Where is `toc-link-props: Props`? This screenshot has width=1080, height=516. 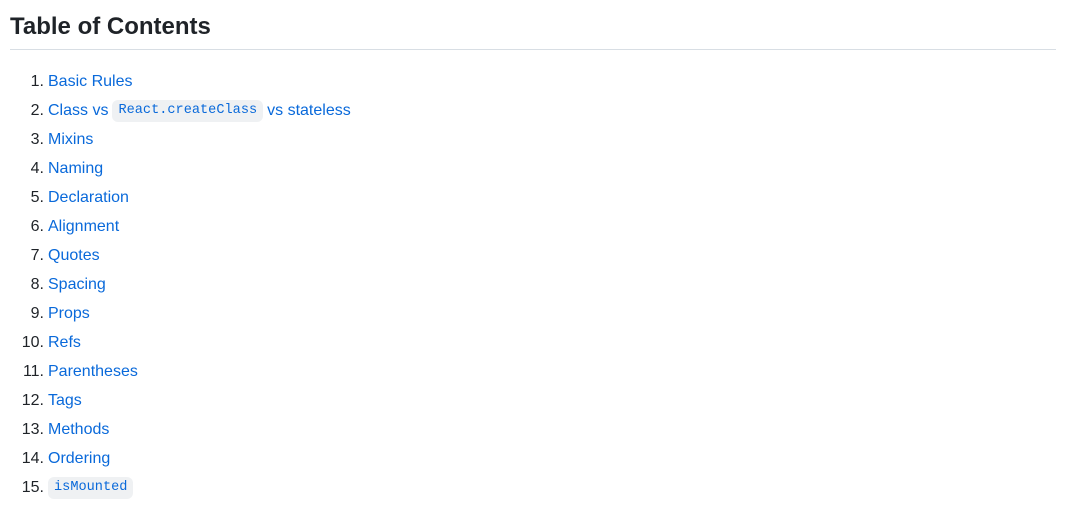 toc-link-props: Props is located at coordinates (69, 313).